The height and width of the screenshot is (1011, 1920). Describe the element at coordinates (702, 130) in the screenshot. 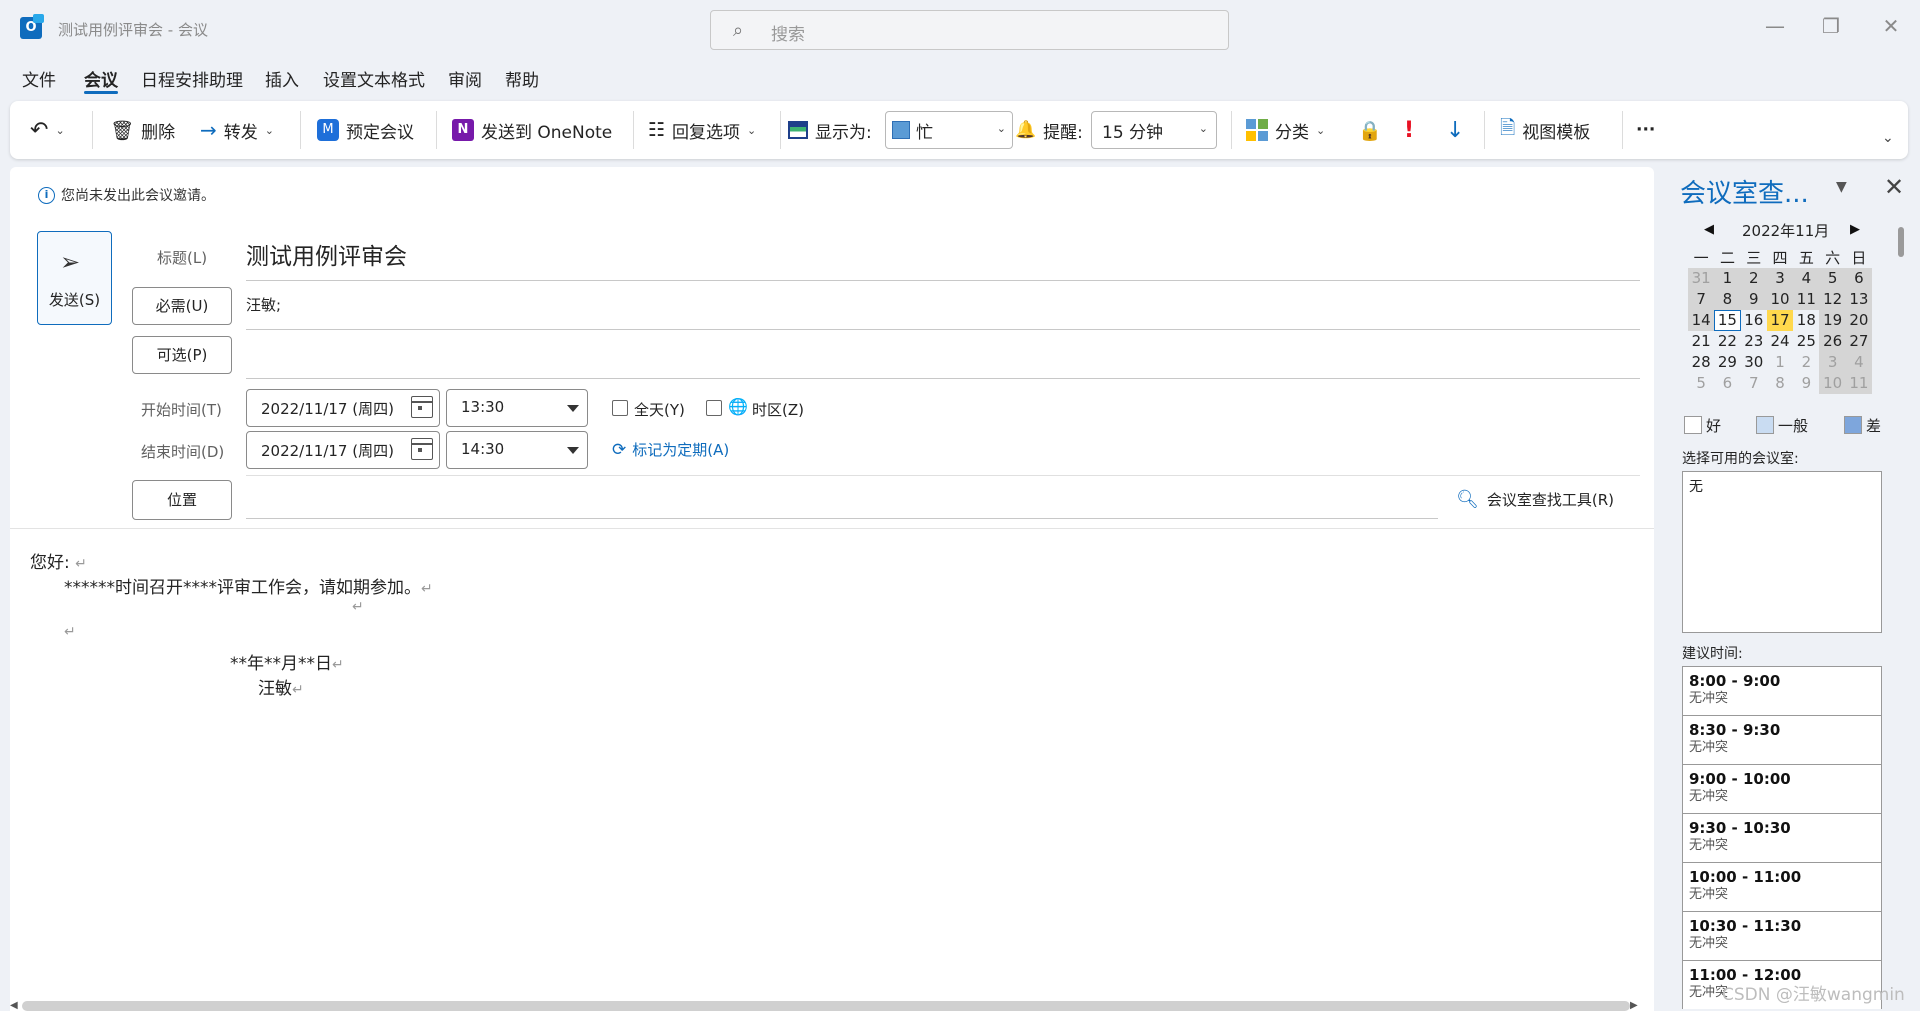

I see `response-options-button: ☷ 回复选项 ⌄` at that location.